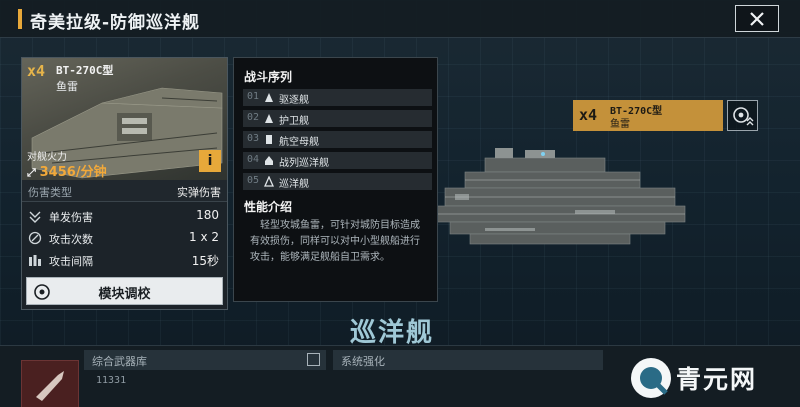  Describe the element at coordinates (36, 71) in the screenshot. I see `weapon-count: x4` at that location.